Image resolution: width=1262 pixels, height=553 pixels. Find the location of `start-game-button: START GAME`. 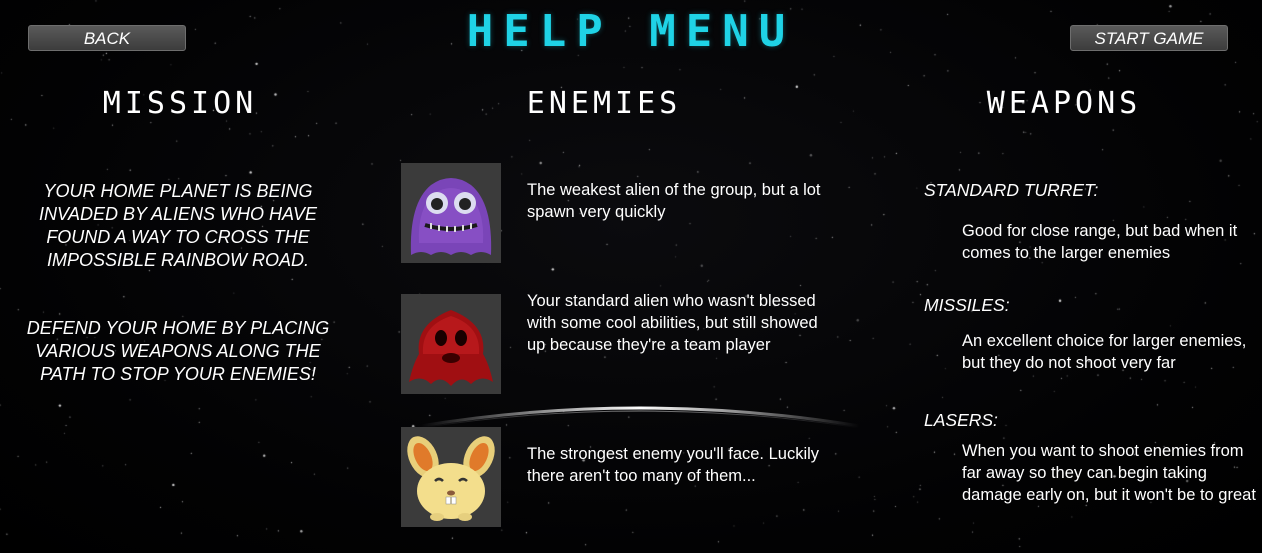

start-game-button: START GAME is located at coordinates (1149, 38).